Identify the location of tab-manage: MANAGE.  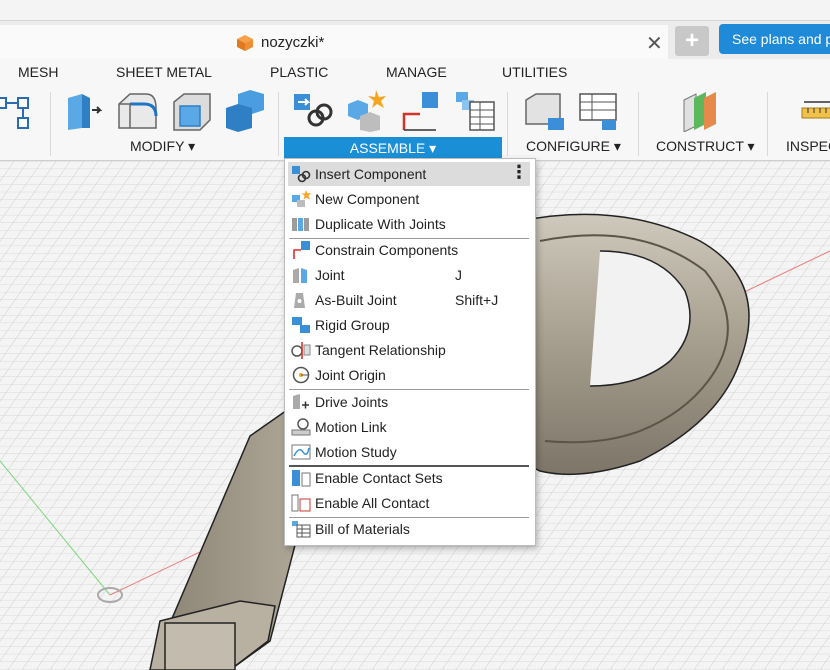
(416, 72).